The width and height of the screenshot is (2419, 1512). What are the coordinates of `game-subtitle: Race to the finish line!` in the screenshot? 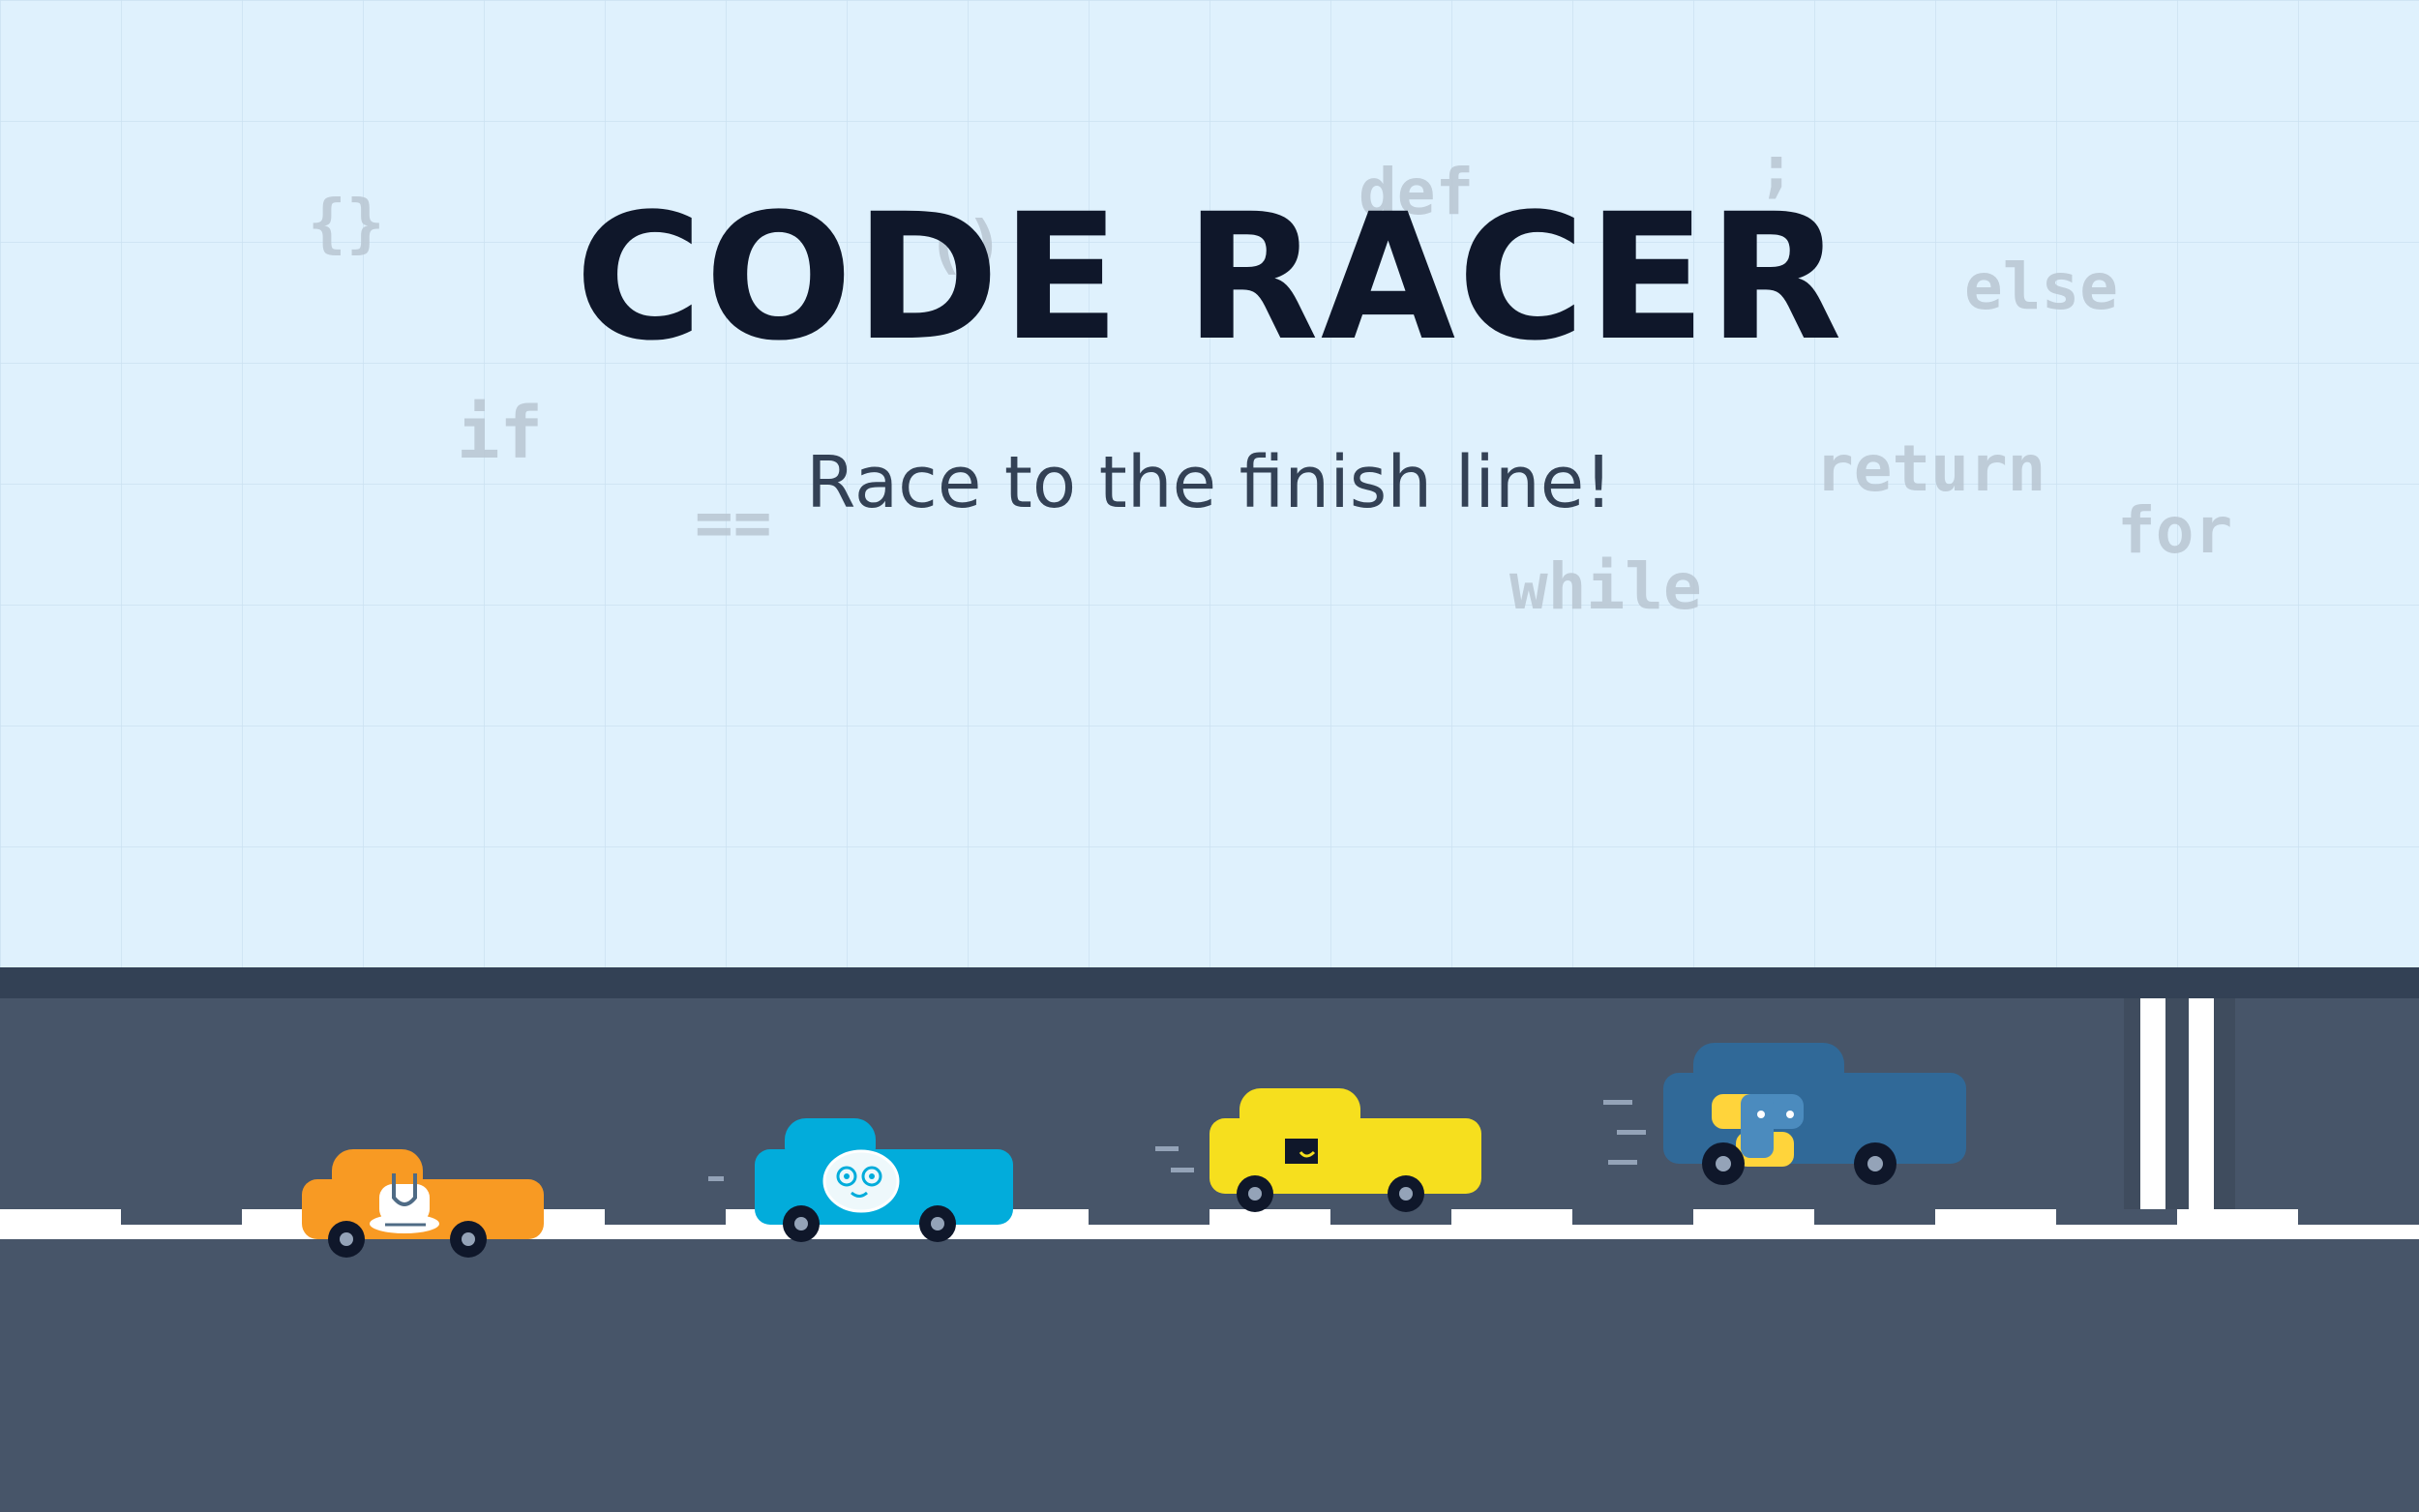 It's located at (1209, 482).